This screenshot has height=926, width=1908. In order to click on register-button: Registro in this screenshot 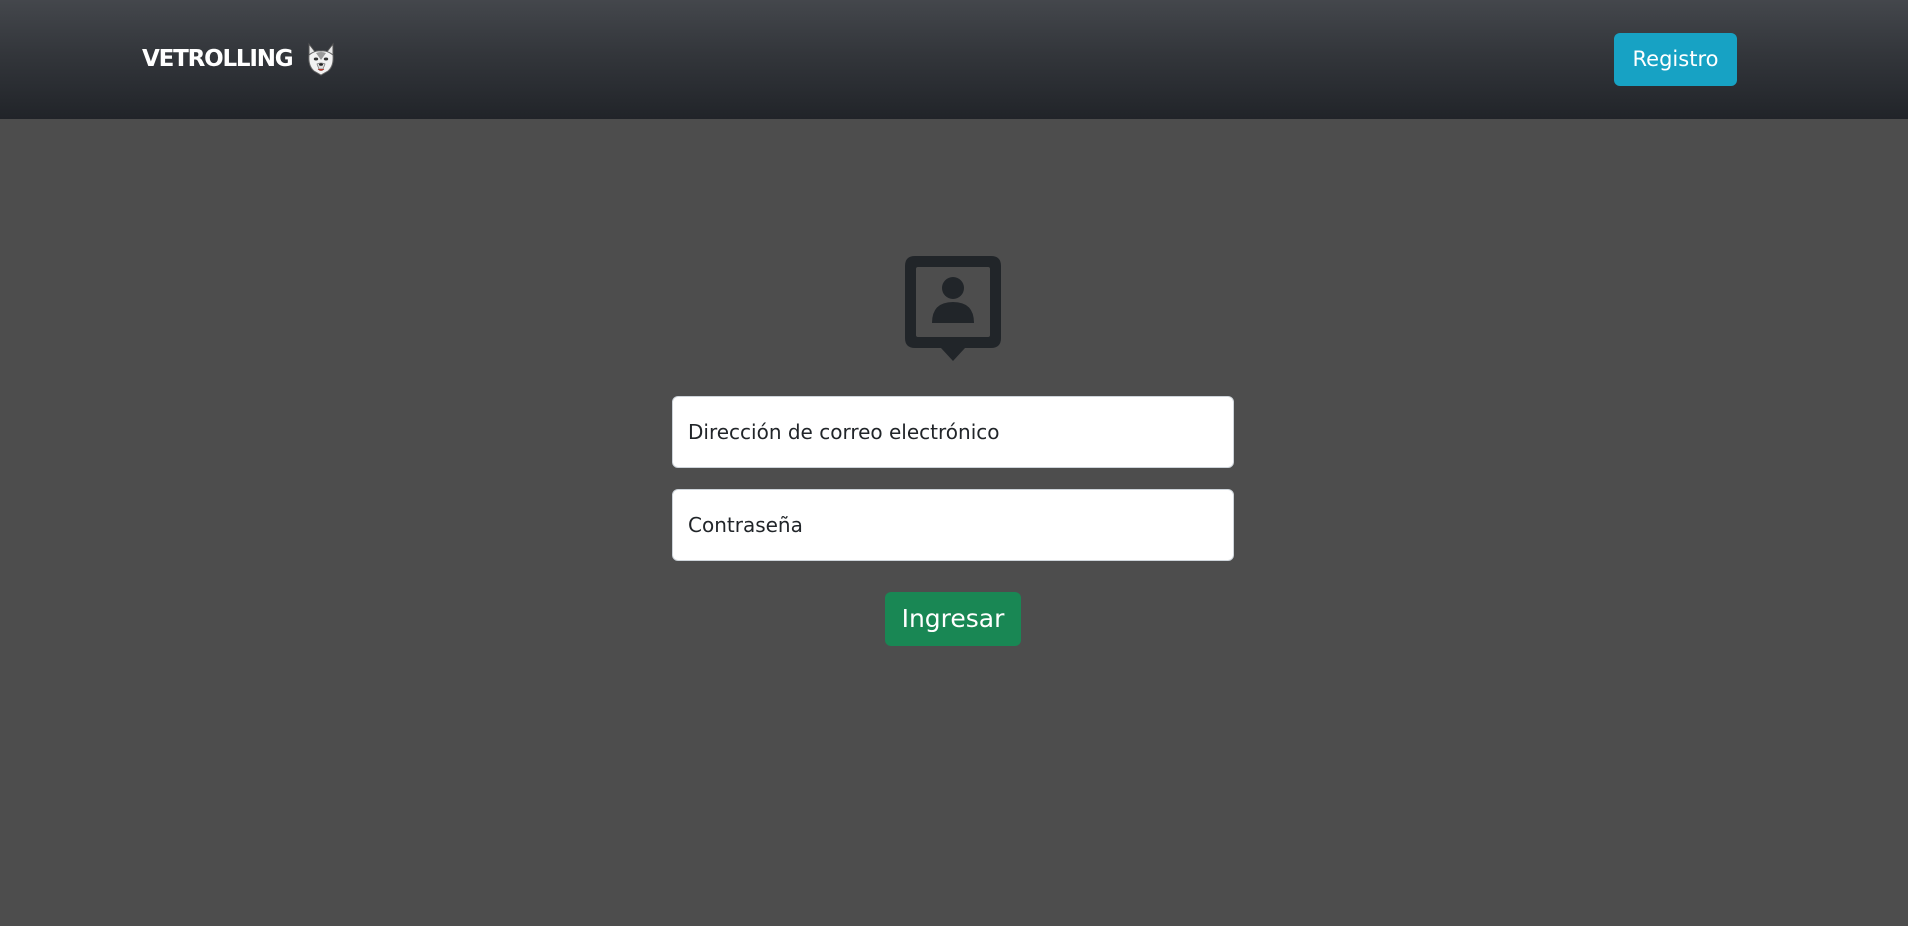, I will do `click(1675, 59)`.